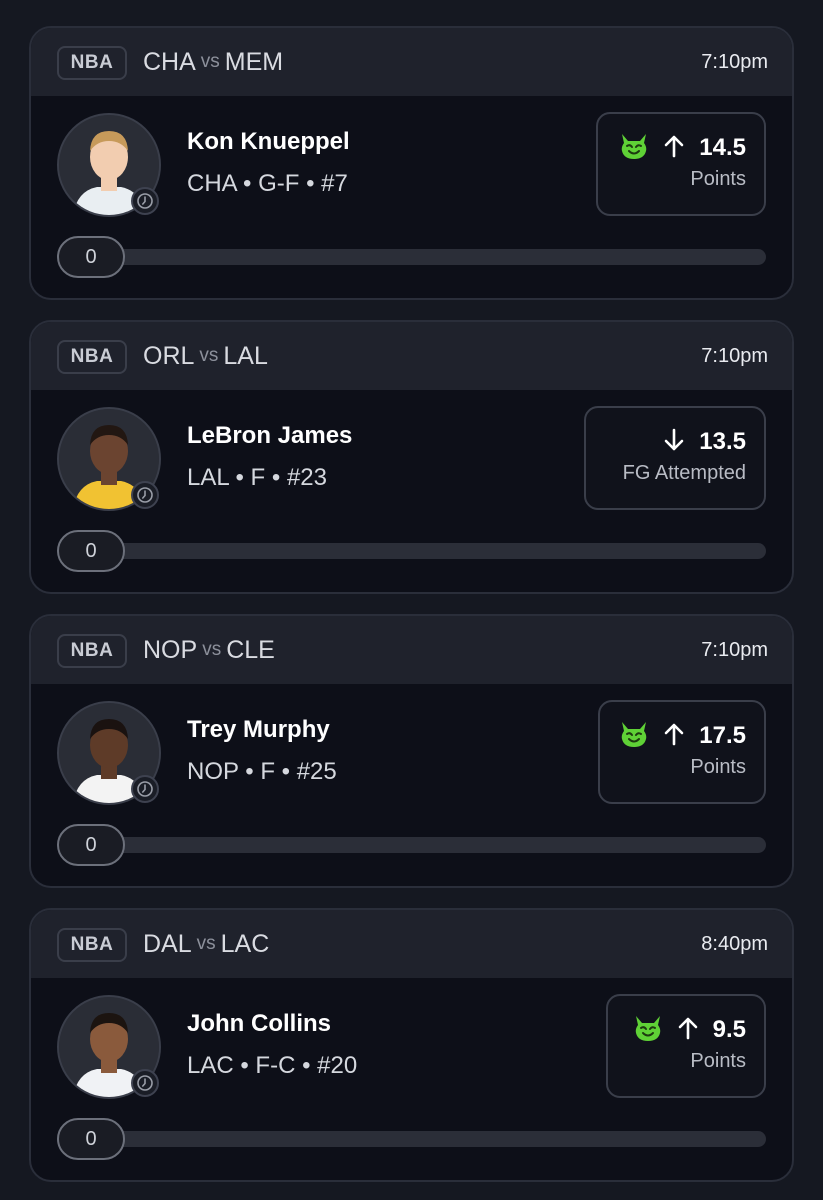 The image size is (823, 1200). I want to click on pick-line-value: 9.5, so click(729, 1029).